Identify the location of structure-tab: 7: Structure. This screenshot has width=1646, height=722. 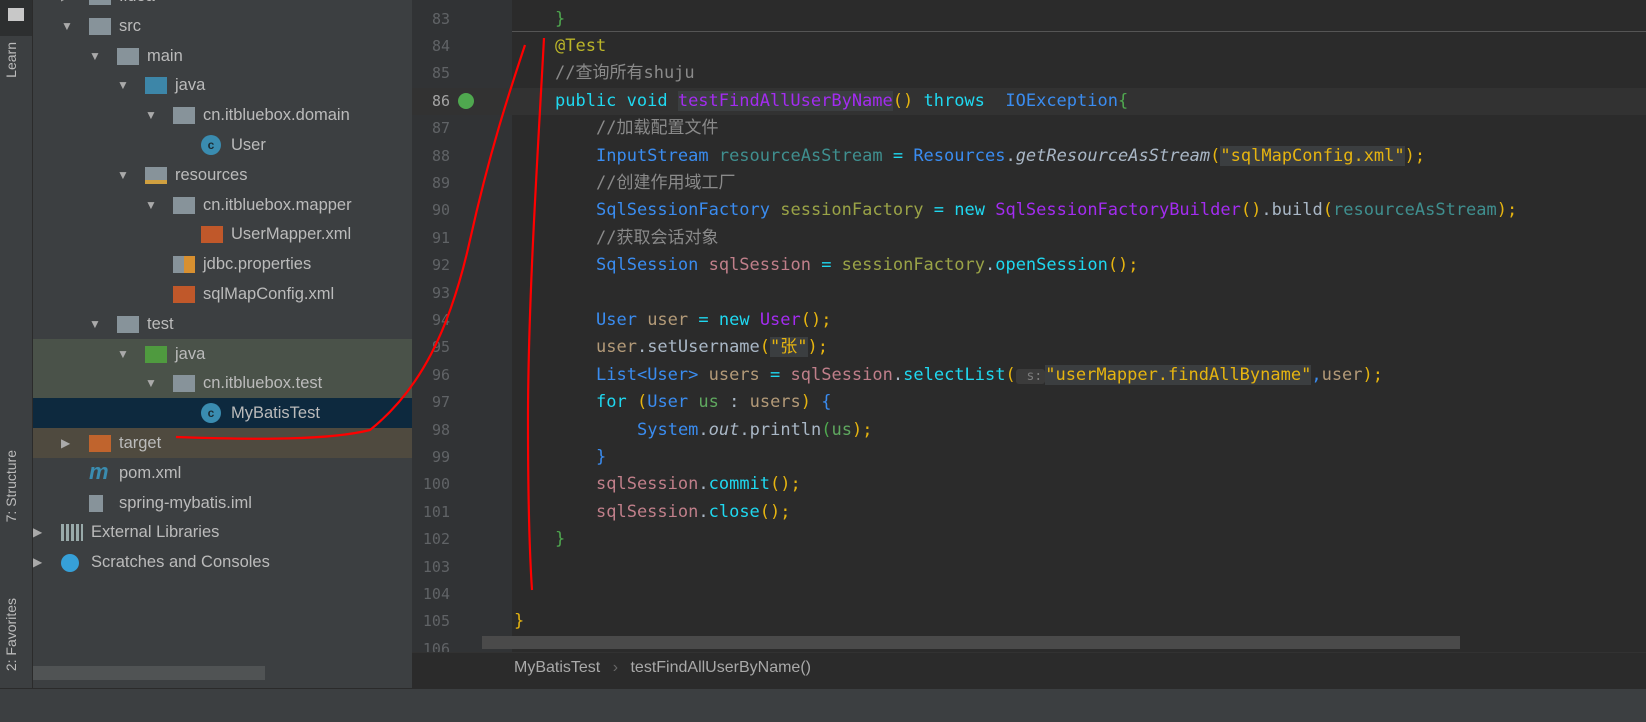
(11, 486).